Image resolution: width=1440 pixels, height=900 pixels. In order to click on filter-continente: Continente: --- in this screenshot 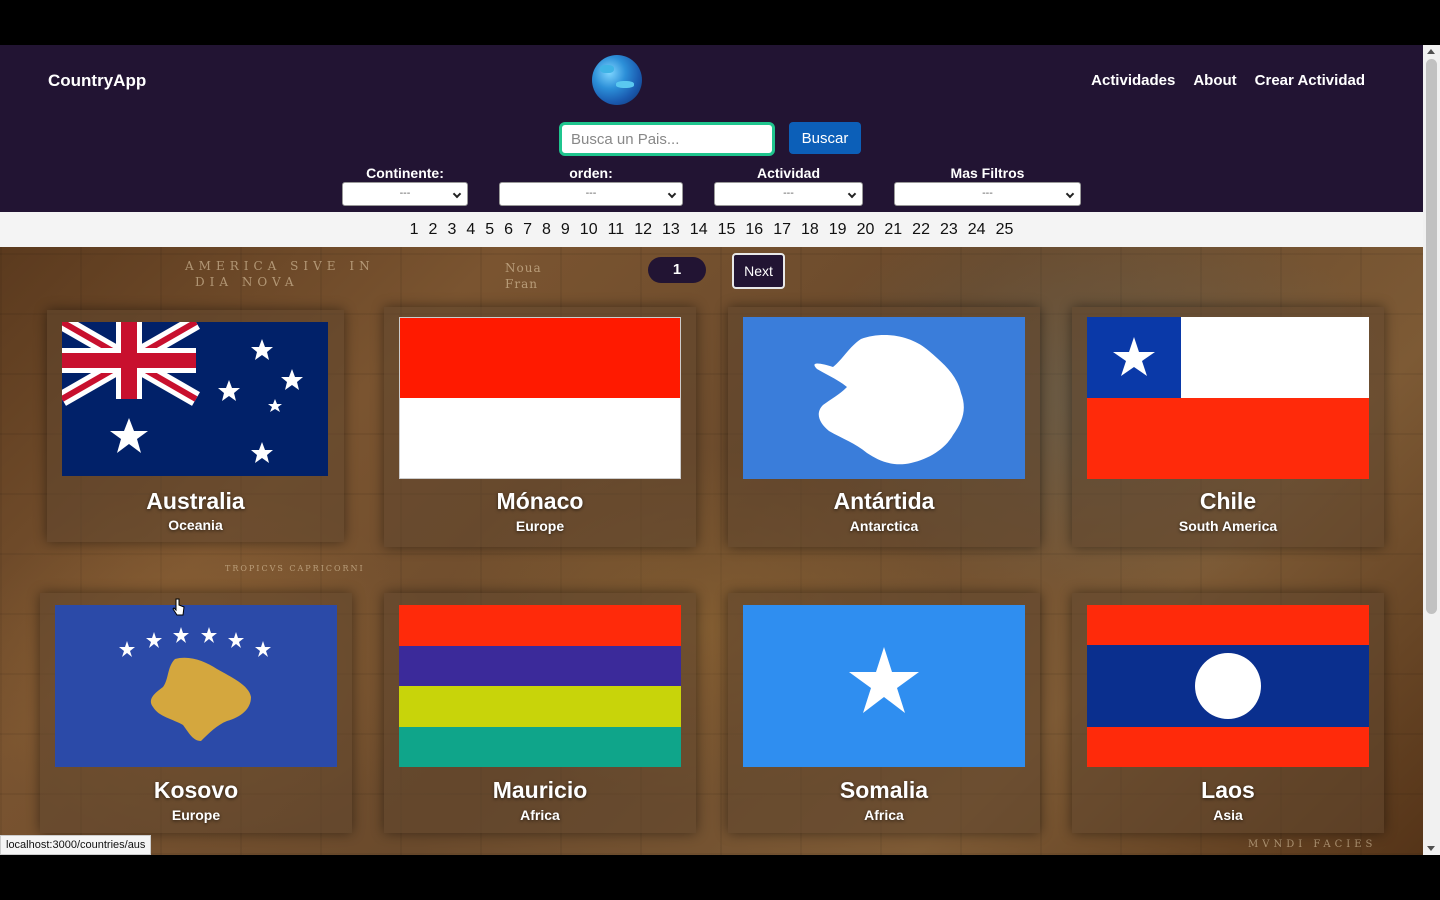, I will do `click(405, 185)`.